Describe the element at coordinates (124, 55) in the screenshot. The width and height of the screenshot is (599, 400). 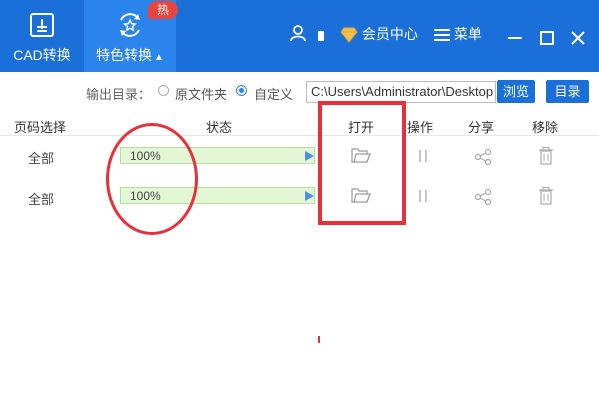
I see `nav-special-label: 特色转换` at that location.